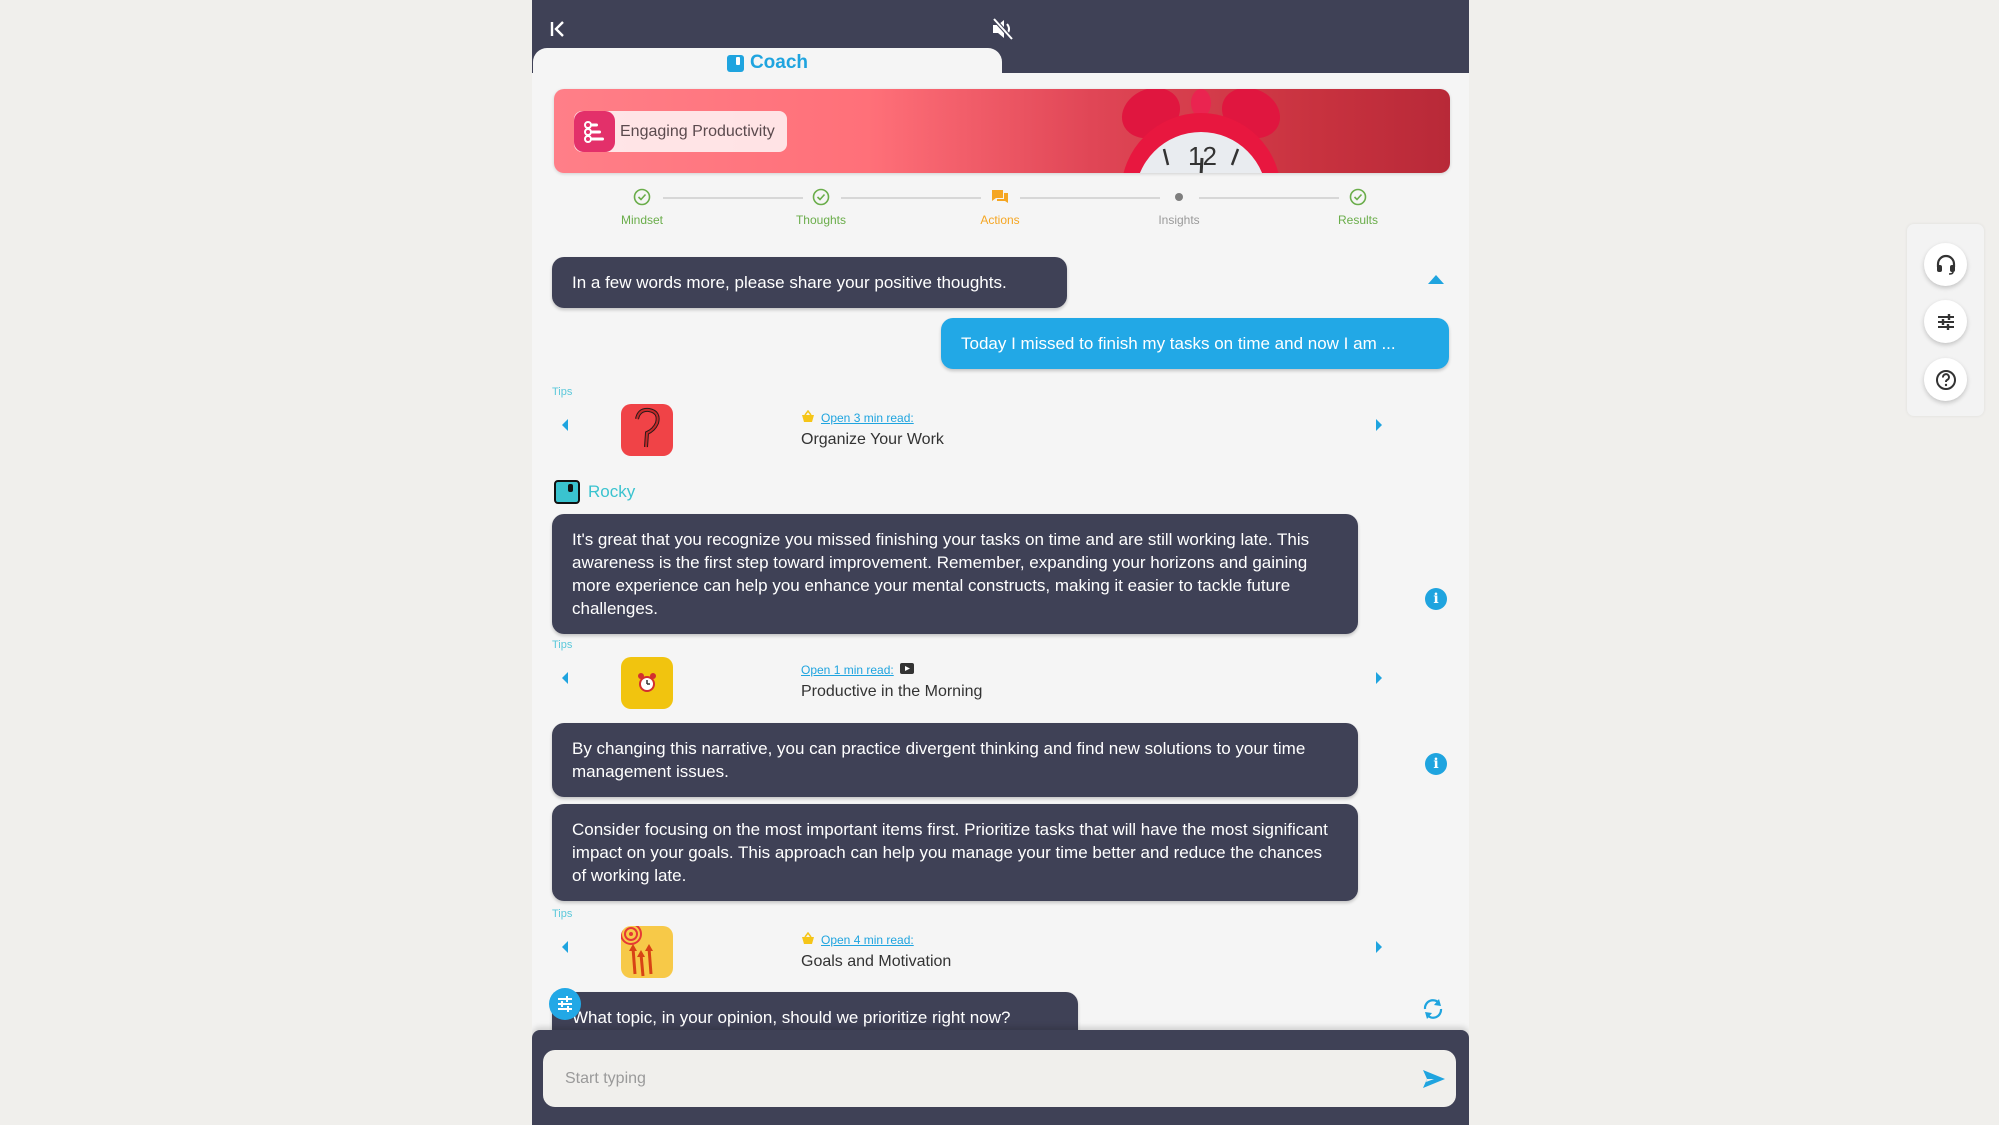 The image size is (1999, 1125). Describe the element at coordinates (567, 492) in the screenshot. I see `rocky-avatar-icon` at that location.